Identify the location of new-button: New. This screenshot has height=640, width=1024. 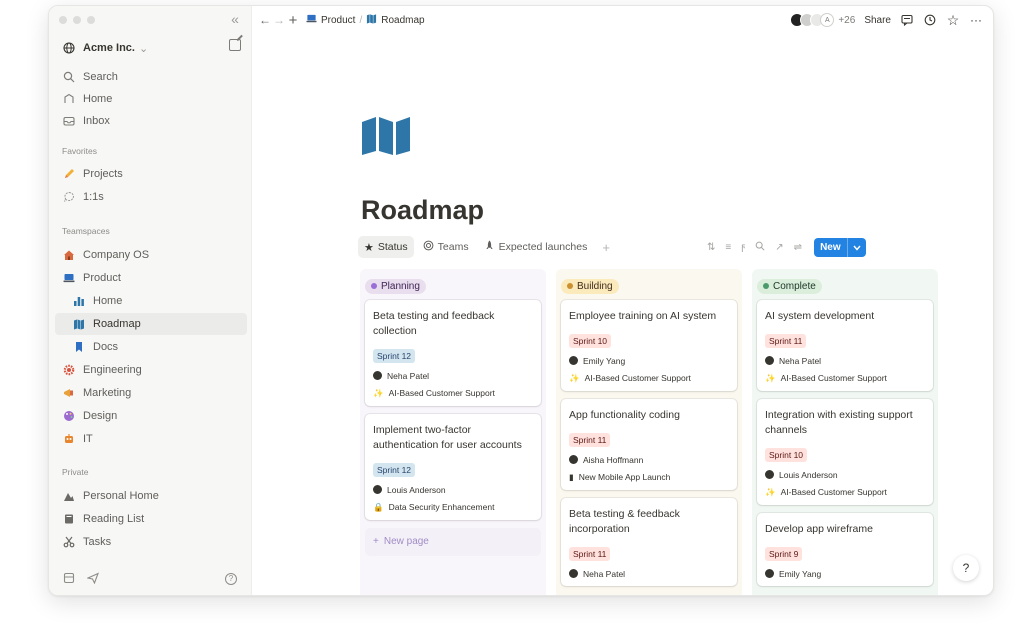
(840, 247).